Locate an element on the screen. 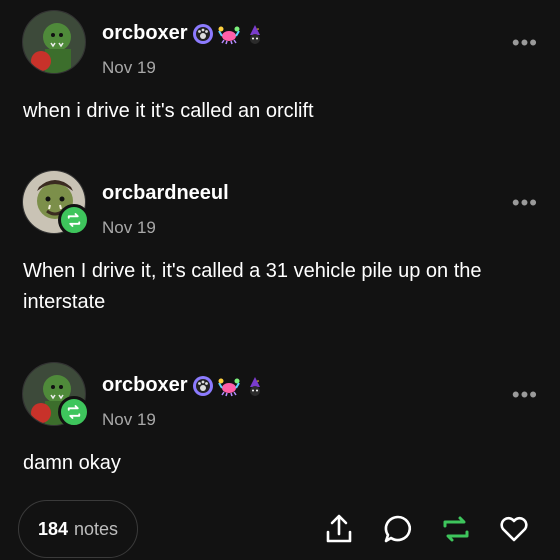 The image size is (560, 560). notes-count: 184 is located at coordinates (52, 528).